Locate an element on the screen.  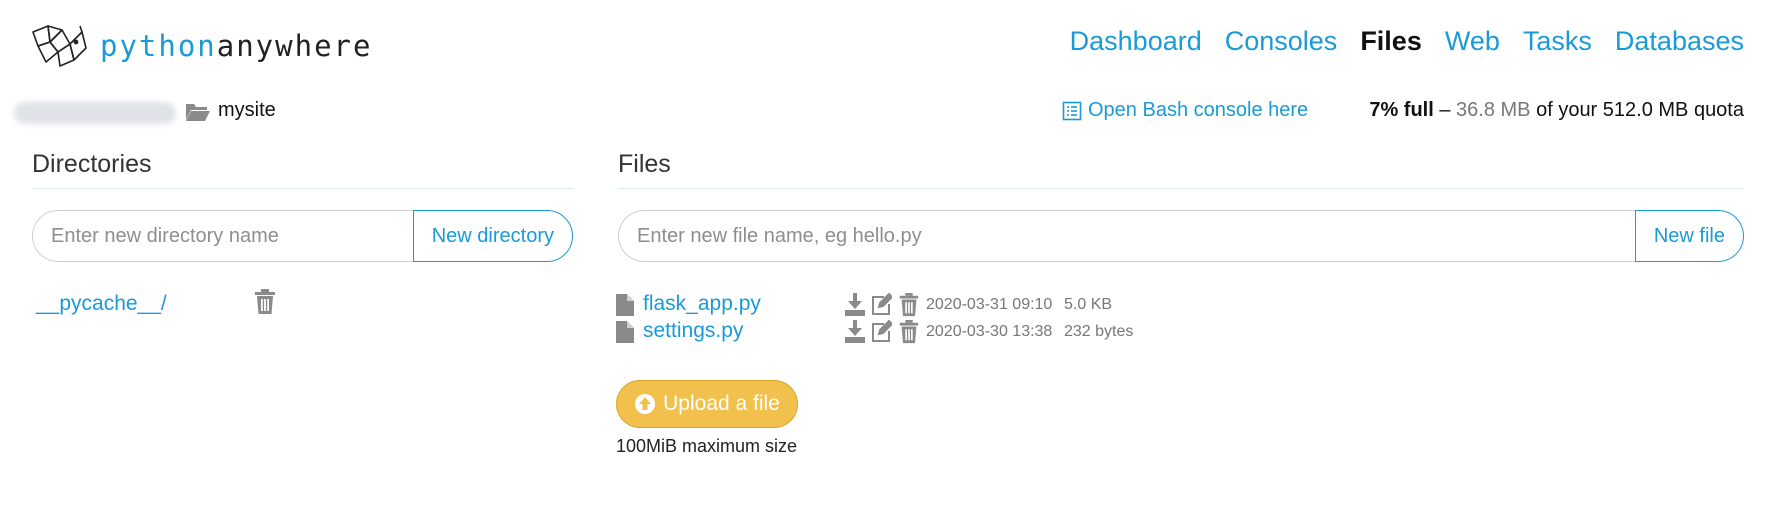
file-size: 232 bytes is located at coordinates (1099, 331).